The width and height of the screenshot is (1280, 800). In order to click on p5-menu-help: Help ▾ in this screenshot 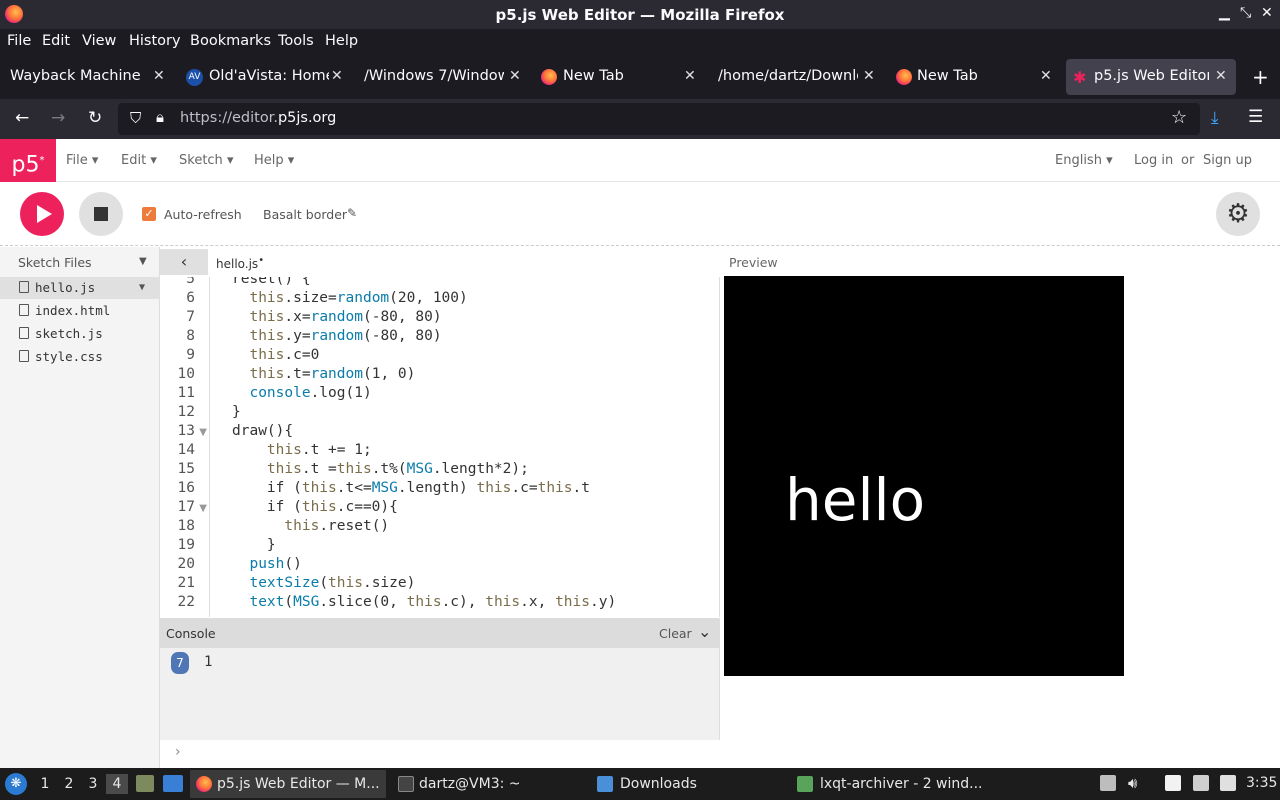, I will do `click(274, 160)`.